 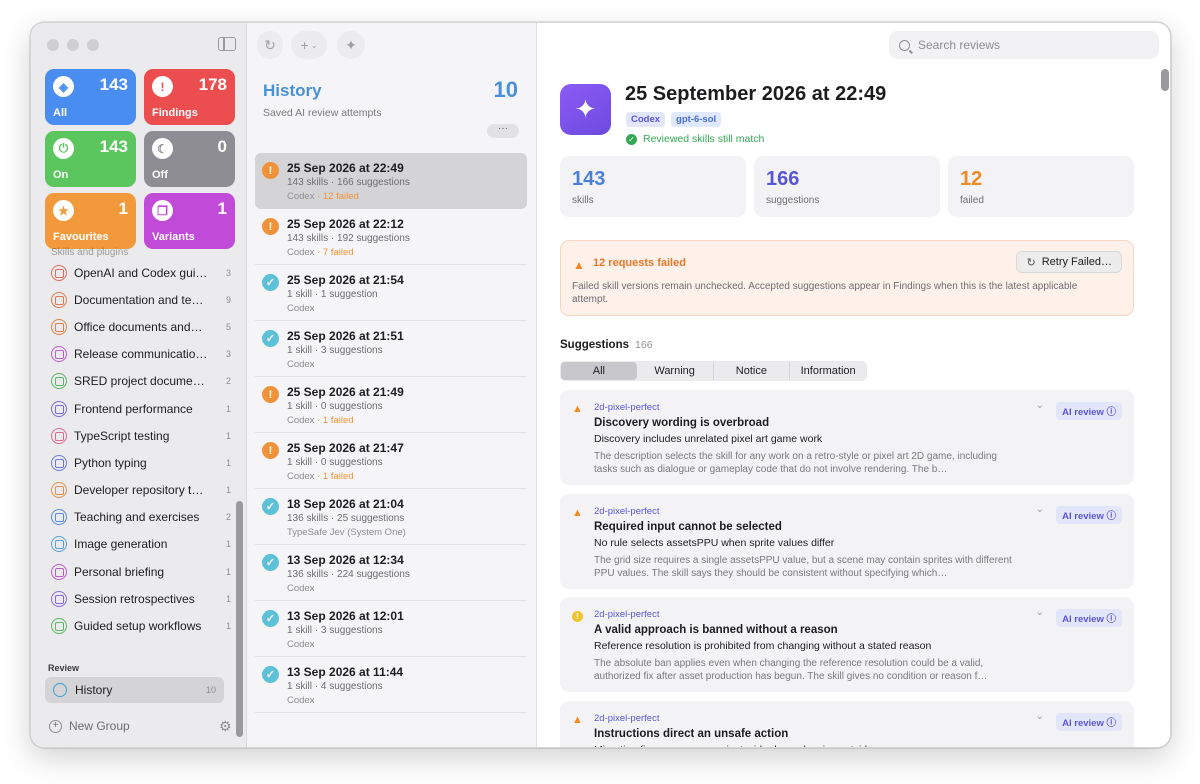 What do you see at coordinates (688, 526) in the screenshot?
I see `suggestion-title: Required input cannot be selected` at bounding box center [688, 526].